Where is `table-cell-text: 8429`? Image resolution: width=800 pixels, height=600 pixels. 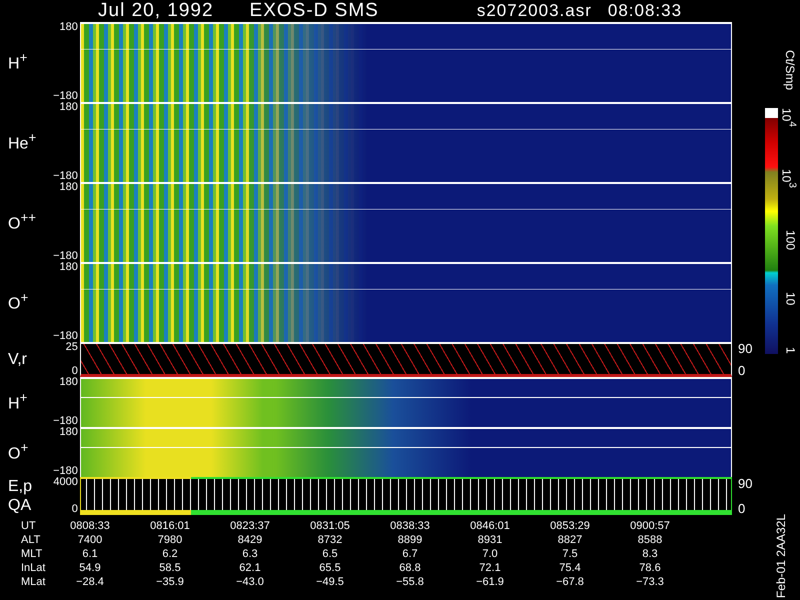
table-cell-text: 8429 is located at coordinates (250, 540).